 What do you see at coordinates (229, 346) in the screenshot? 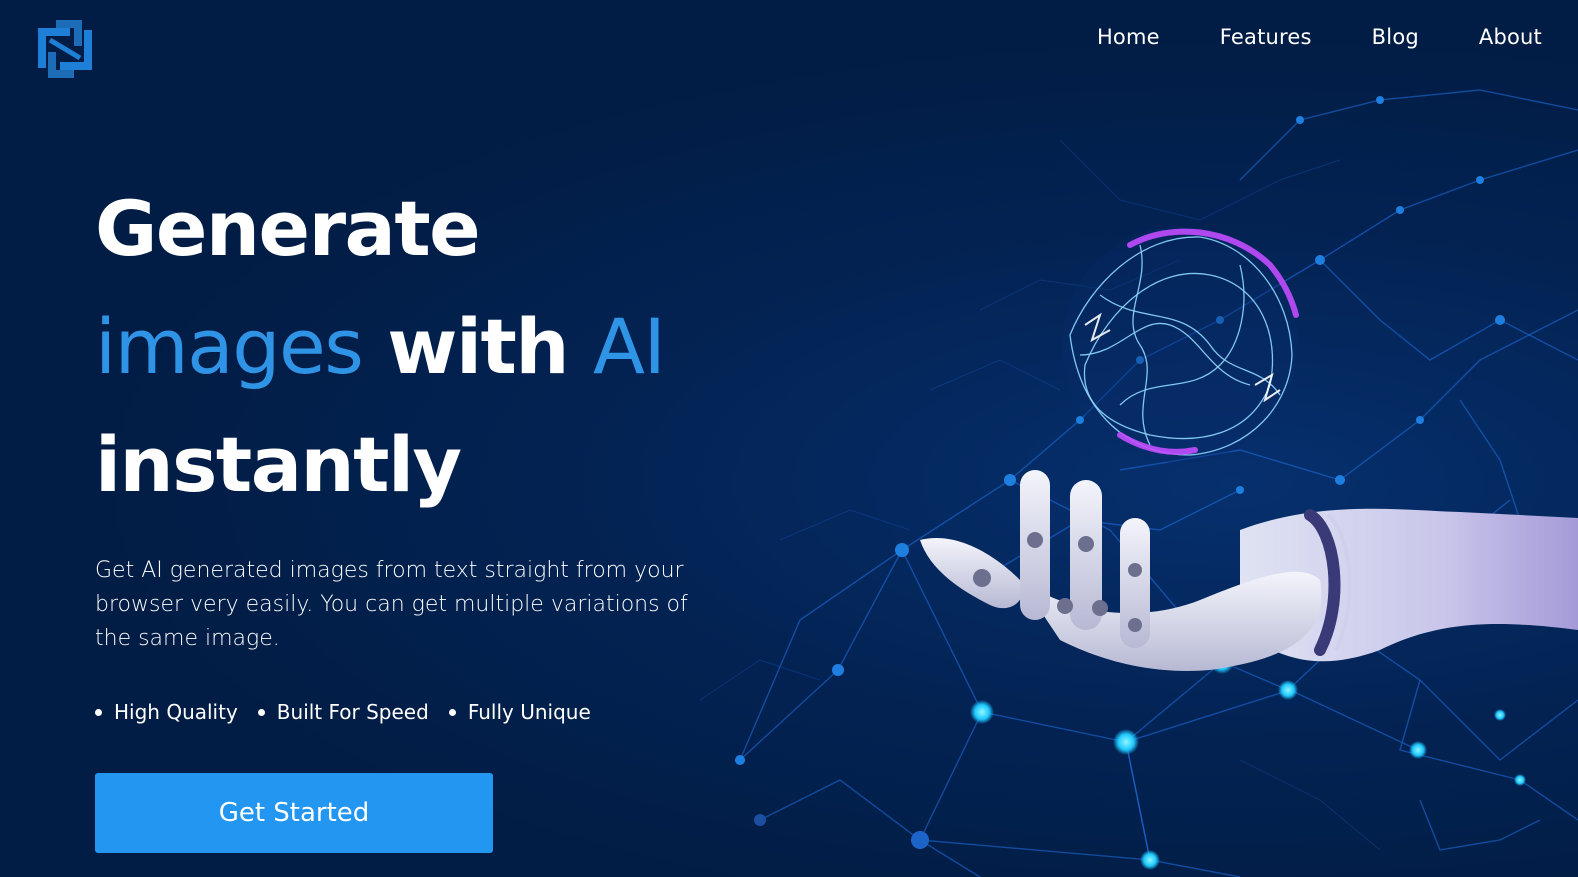
I see `headline-word-images: images` at bounding box center [229, 346].